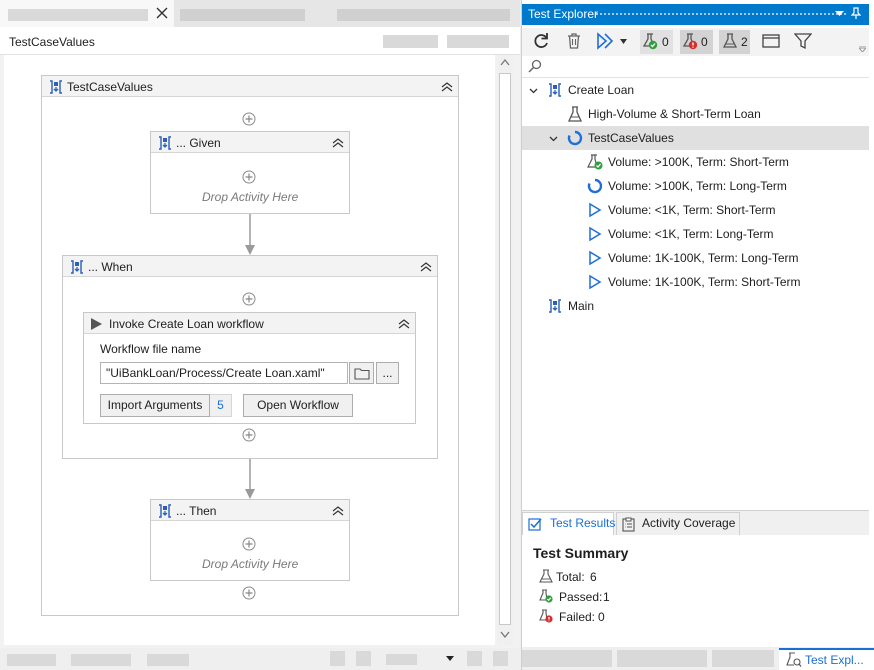 The height and width of the screenshot is (670, 874). Describe the element at coordinates (151, 349) in the screenshot. I see `workflow-file-label: Workflow file name` at that location.